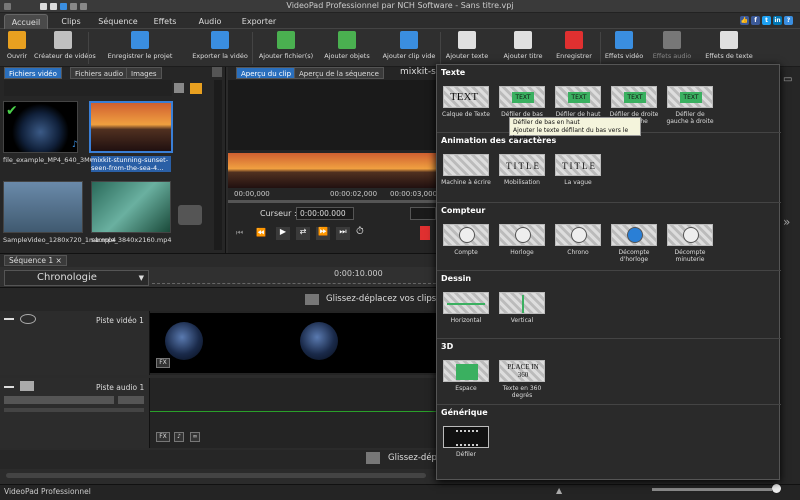 This screenshot has width=800, height=500. Describe the element at coordinates (283, 233) in the screenshot. I see `play-icon: ▶` at that location.